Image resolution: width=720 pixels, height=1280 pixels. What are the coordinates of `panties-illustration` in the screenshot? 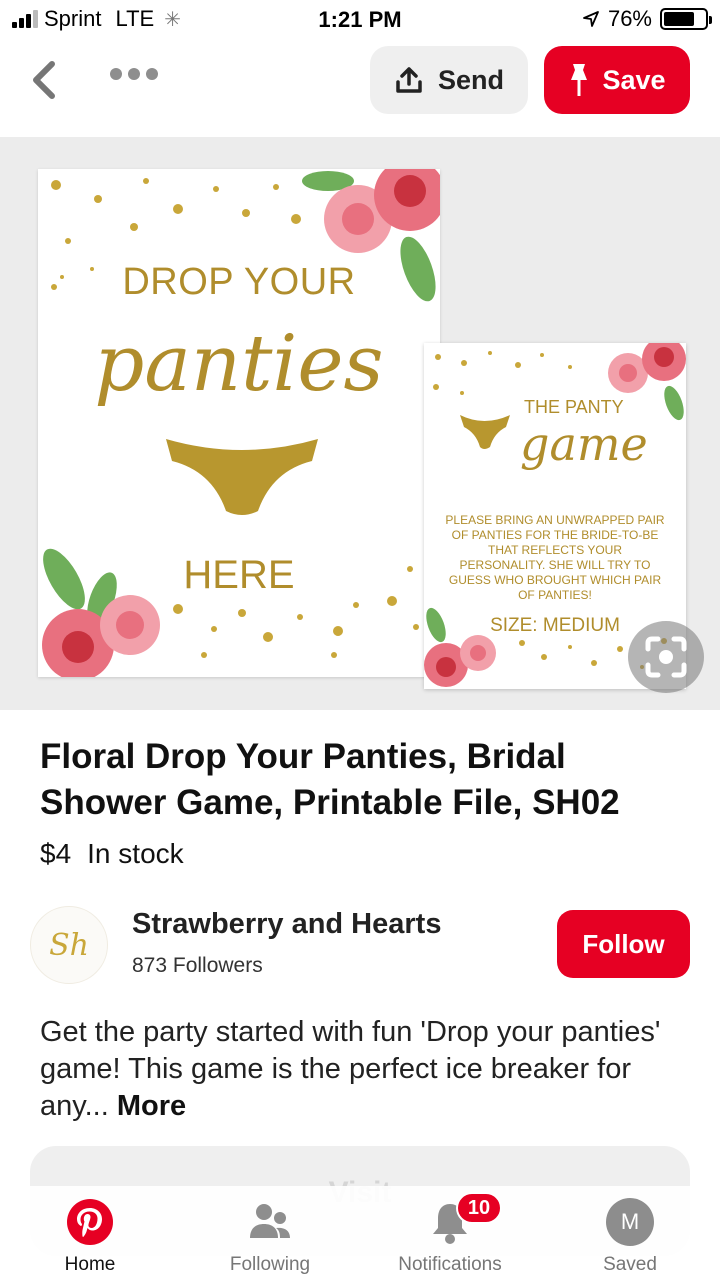 It's located at (242, 477).